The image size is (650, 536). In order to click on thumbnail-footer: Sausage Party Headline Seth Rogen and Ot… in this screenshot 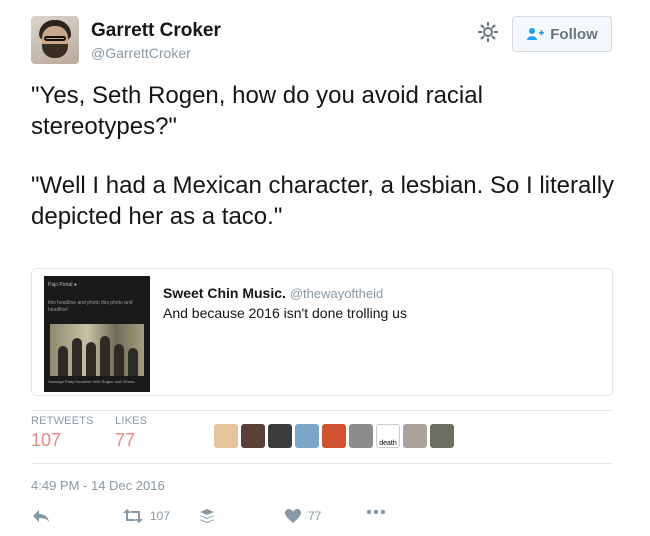, I will do `click(93, 381)`.